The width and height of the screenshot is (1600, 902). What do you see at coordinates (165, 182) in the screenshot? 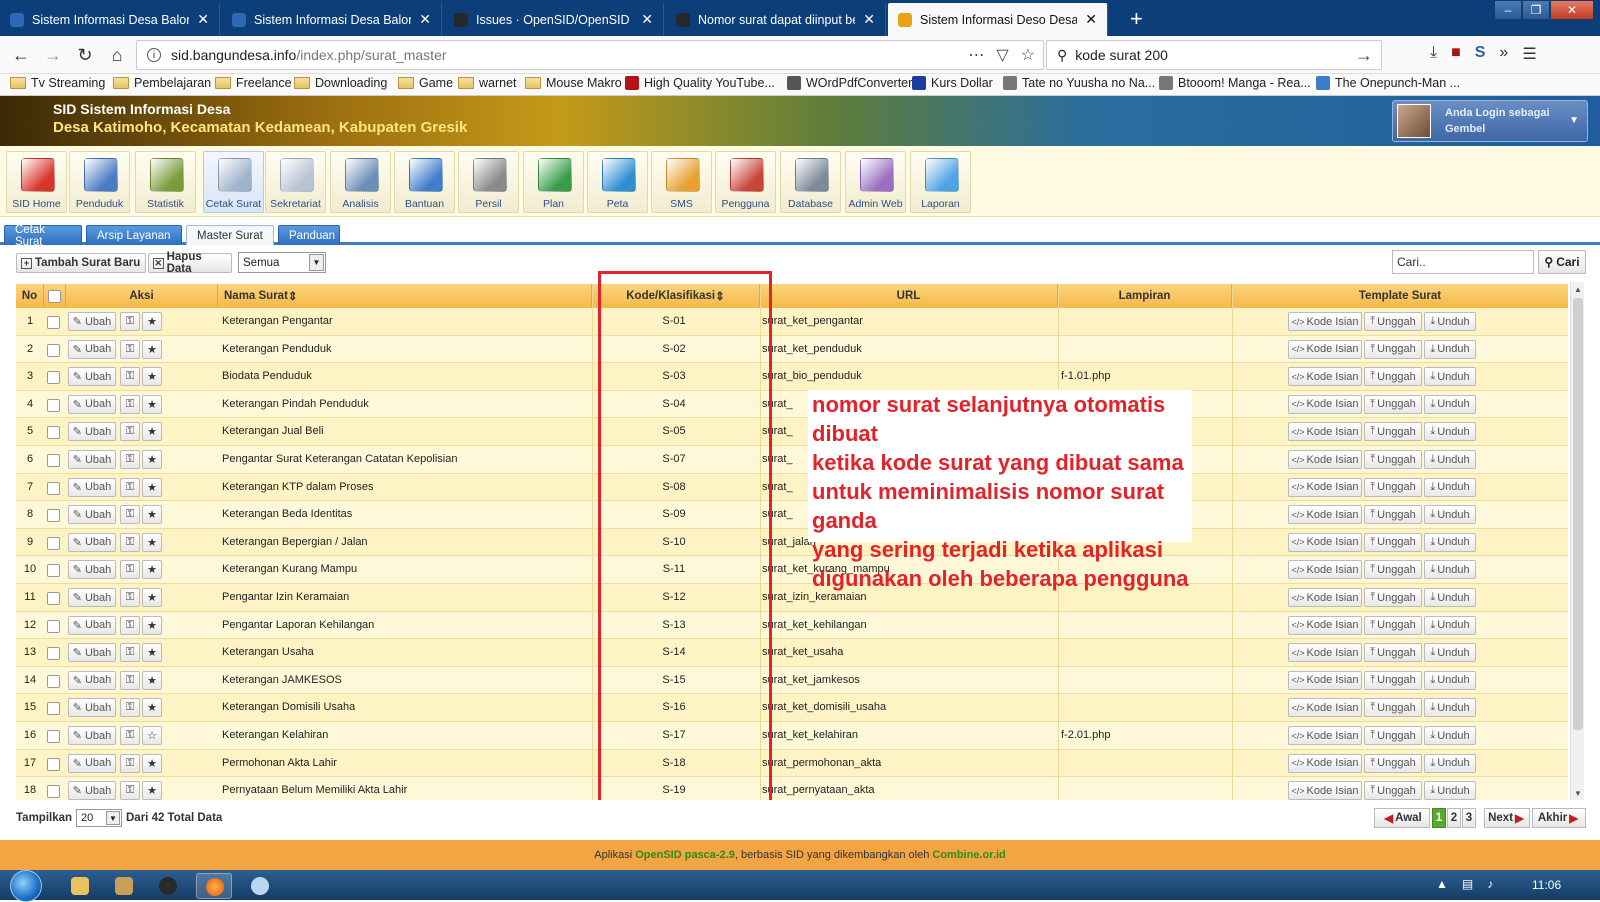
I see `module-statistik: Statistik` at bounding box center [165, 182].